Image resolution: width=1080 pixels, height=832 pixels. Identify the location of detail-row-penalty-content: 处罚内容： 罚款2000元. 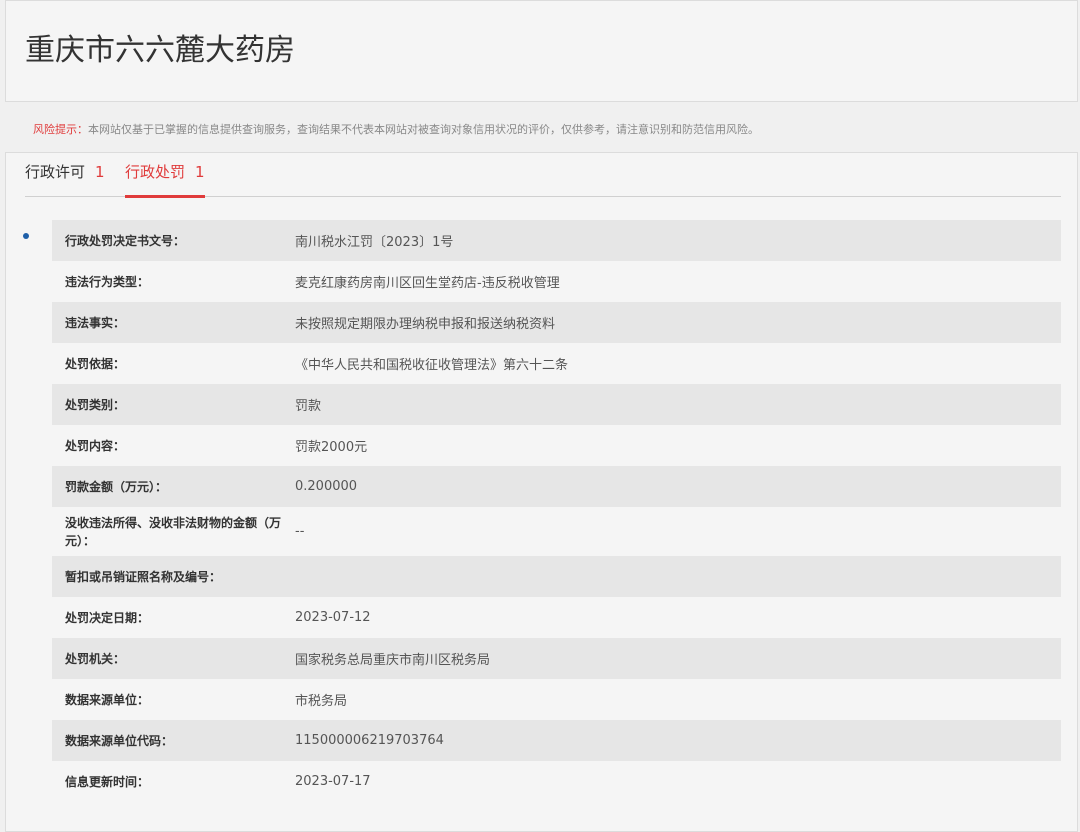
(556, 445).